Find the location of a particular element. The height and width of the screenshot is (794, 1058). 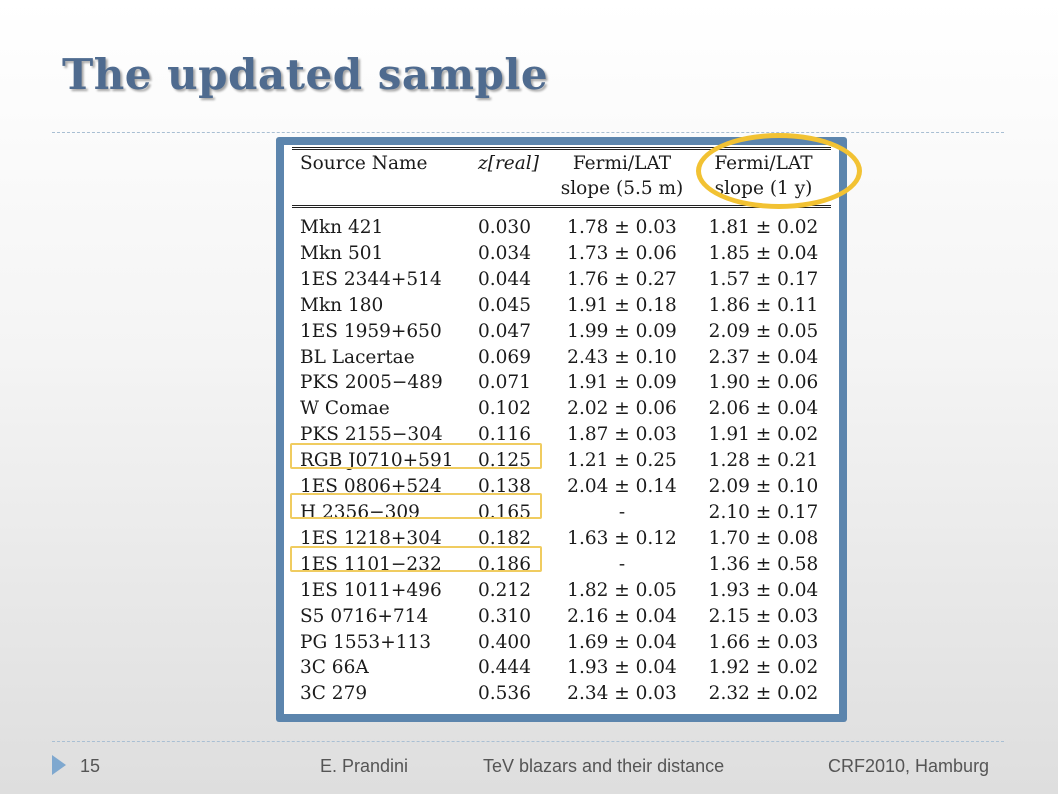

title-divider is located at coordinates (528, 132).